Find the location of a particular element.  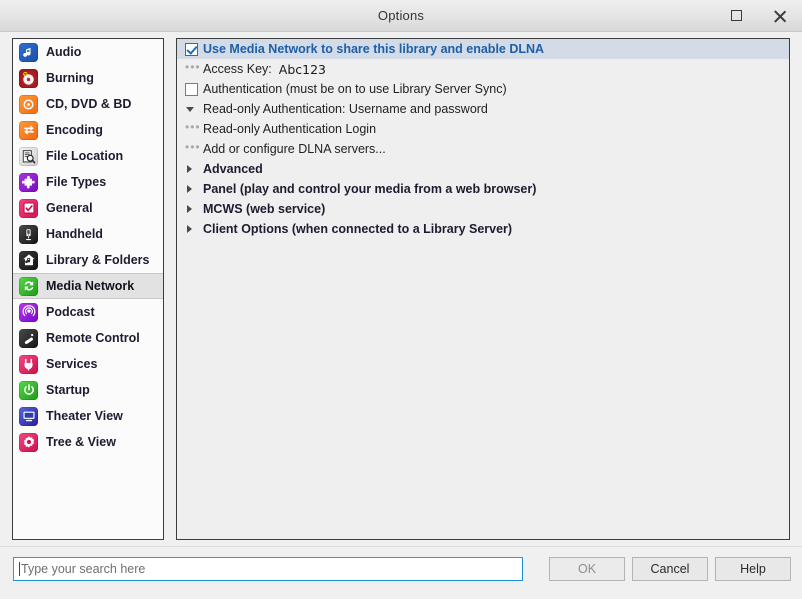

monitor-icon is located at coordinates (28, 416).